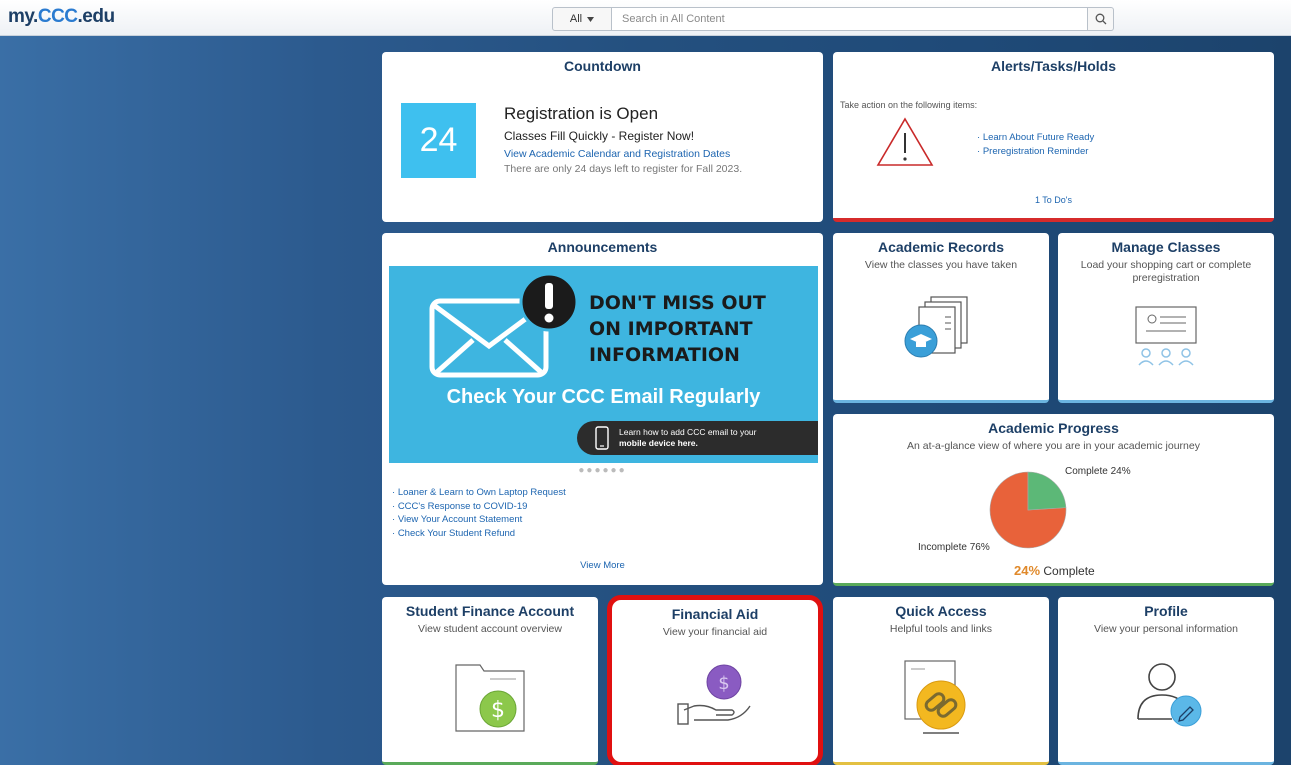 This screenshot has height=765, width=1291. What do you see at coordinates (850, 19) in the screenshot?
I see `search-input` at bounding box center [850, 19].